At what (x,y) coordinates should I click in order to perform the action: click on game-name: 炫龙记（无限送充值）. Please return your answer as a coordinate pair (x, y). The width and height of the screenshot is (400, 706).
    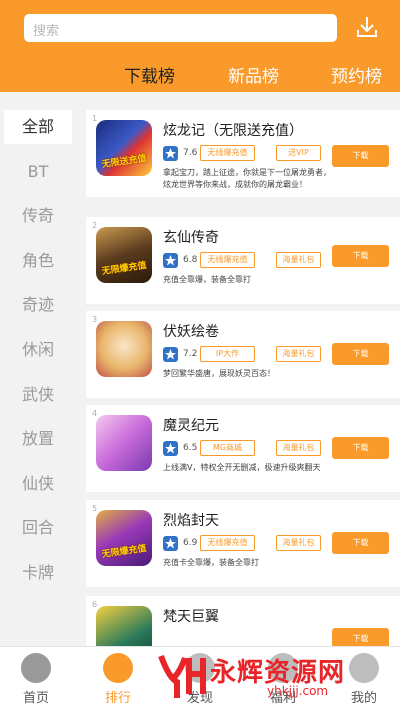
    Looking at the image, I should click on (233, 131).